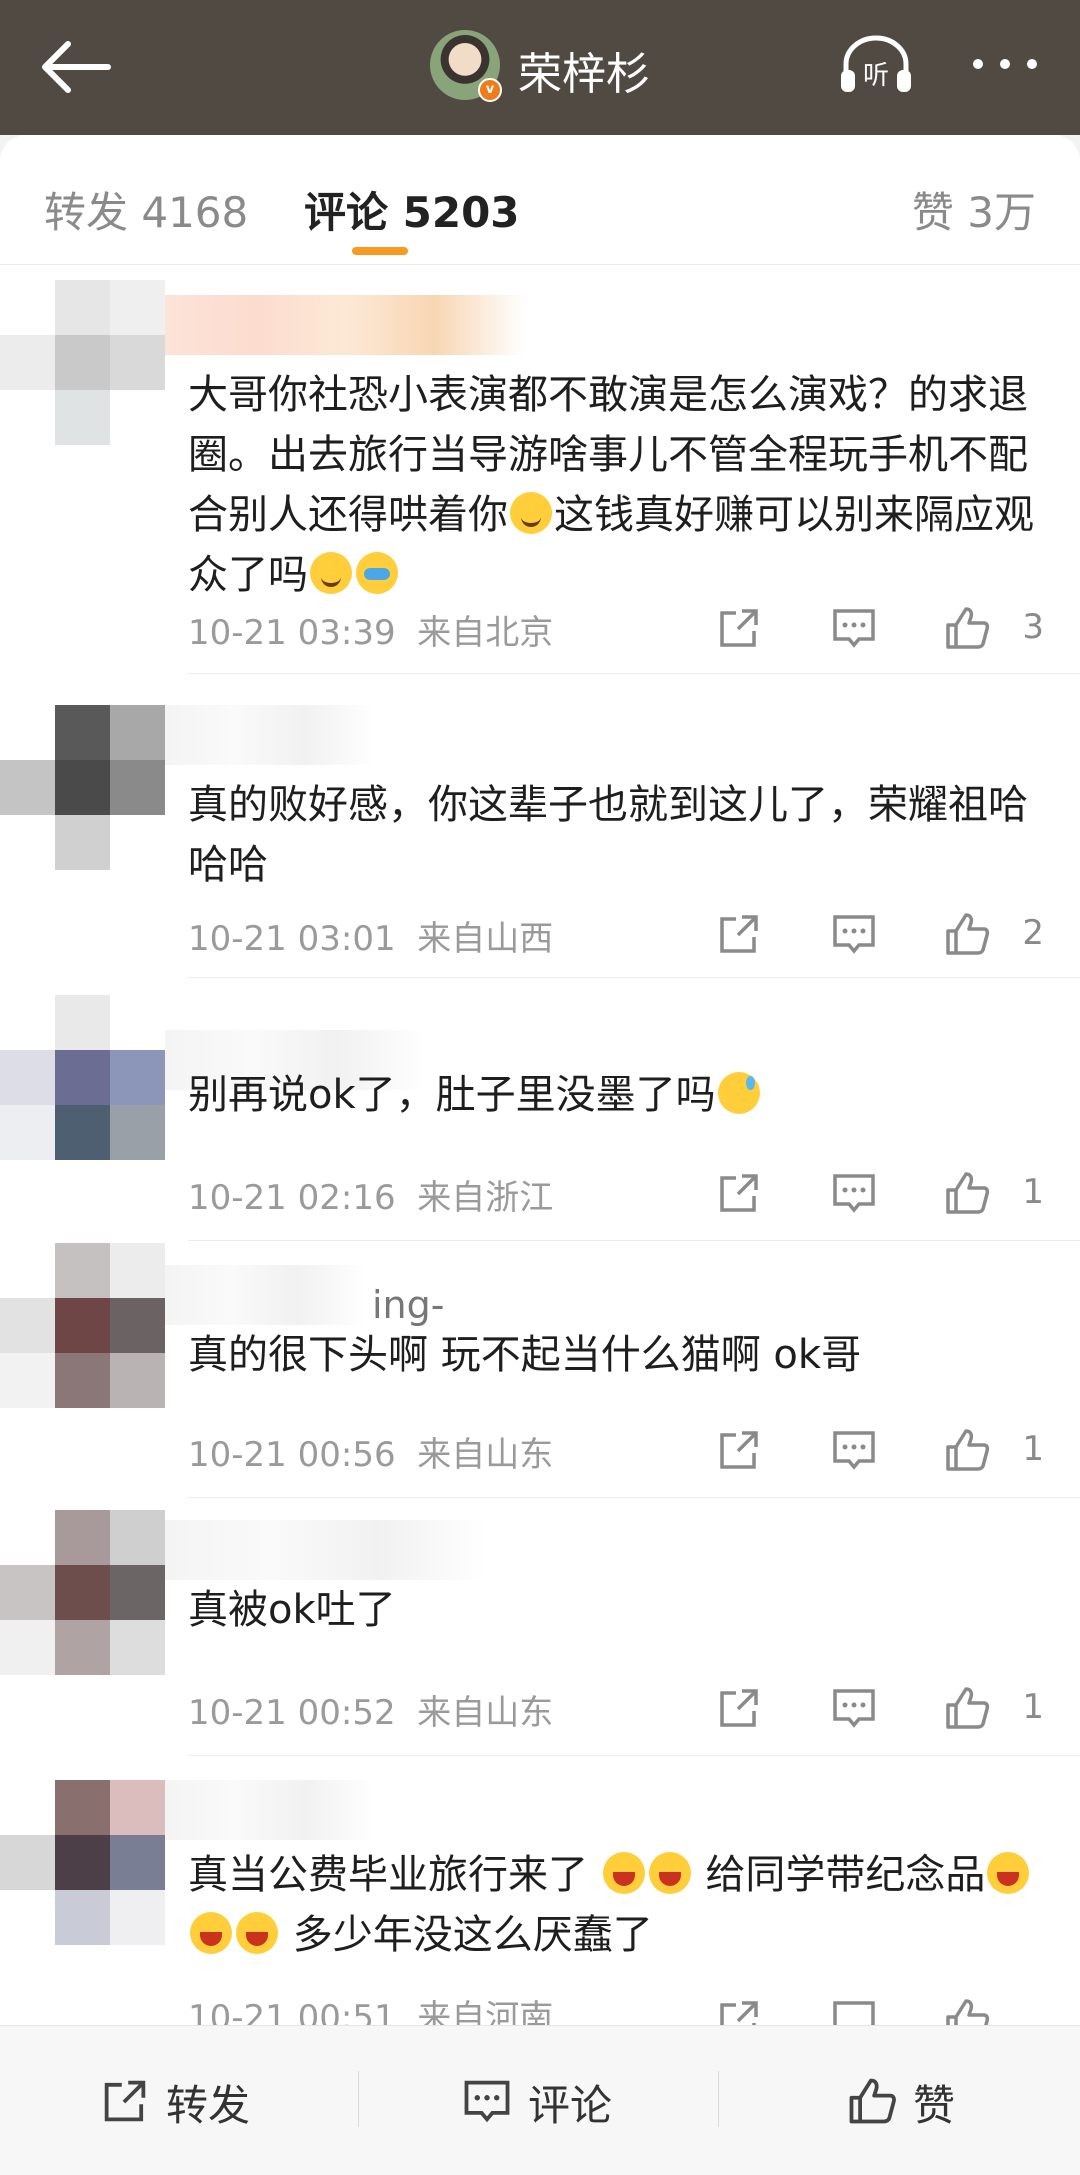  I want to click on comment-icon, so click(487, 2101).